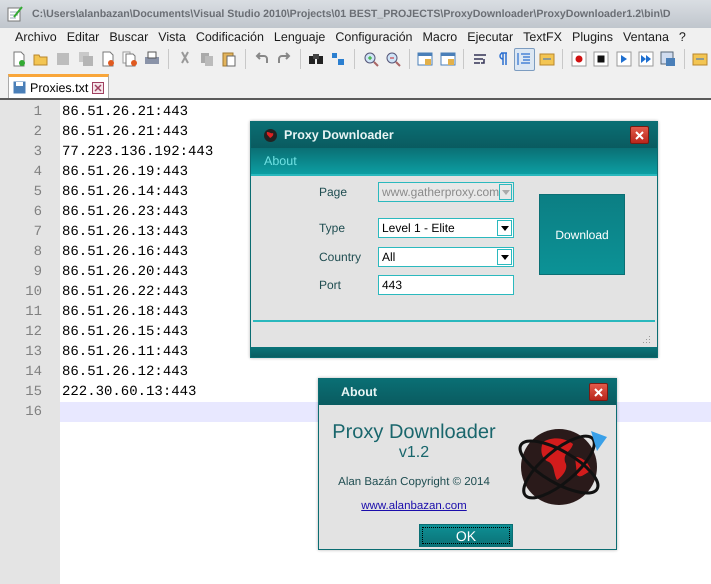 The height and width of the screenshot is (584, 711). Describe the element at coordinates (37, 172) in the screenshot. I see `line-number: 4` at that location.